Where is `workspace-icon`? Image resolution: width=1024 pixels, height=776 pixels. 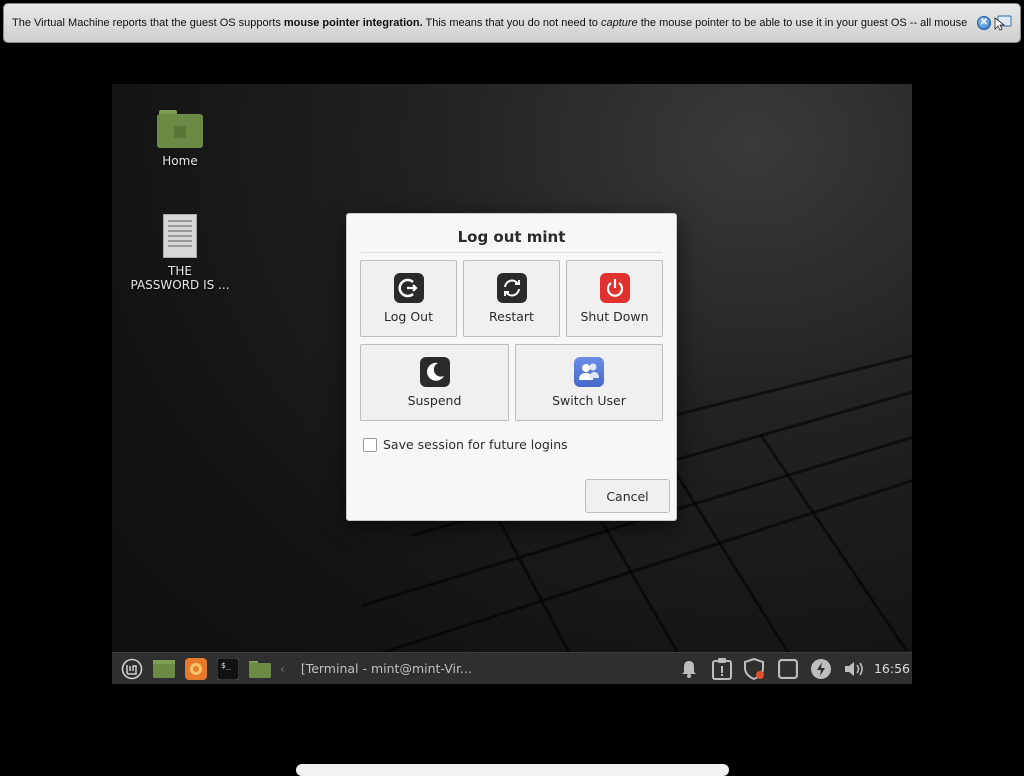
workspace-icon is located at coordinates (788, 669).